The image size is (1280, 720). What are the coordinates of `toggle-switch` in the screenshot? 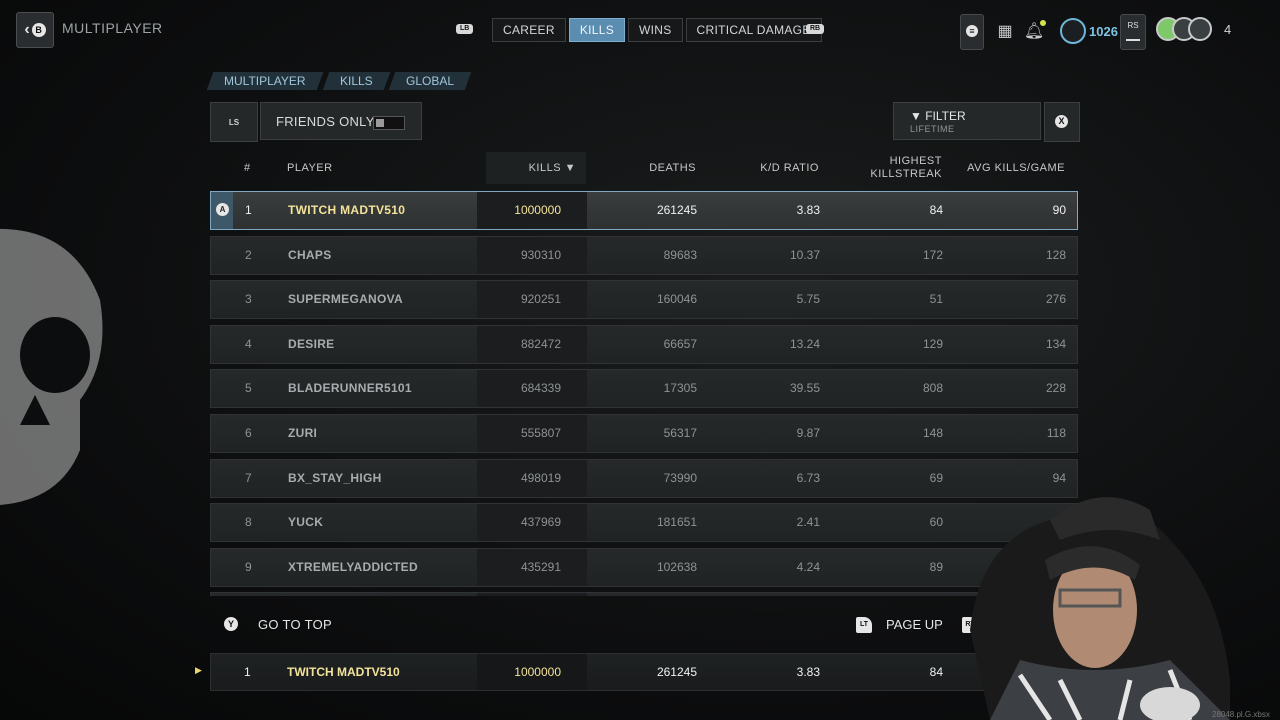 It's located at (389, 123).